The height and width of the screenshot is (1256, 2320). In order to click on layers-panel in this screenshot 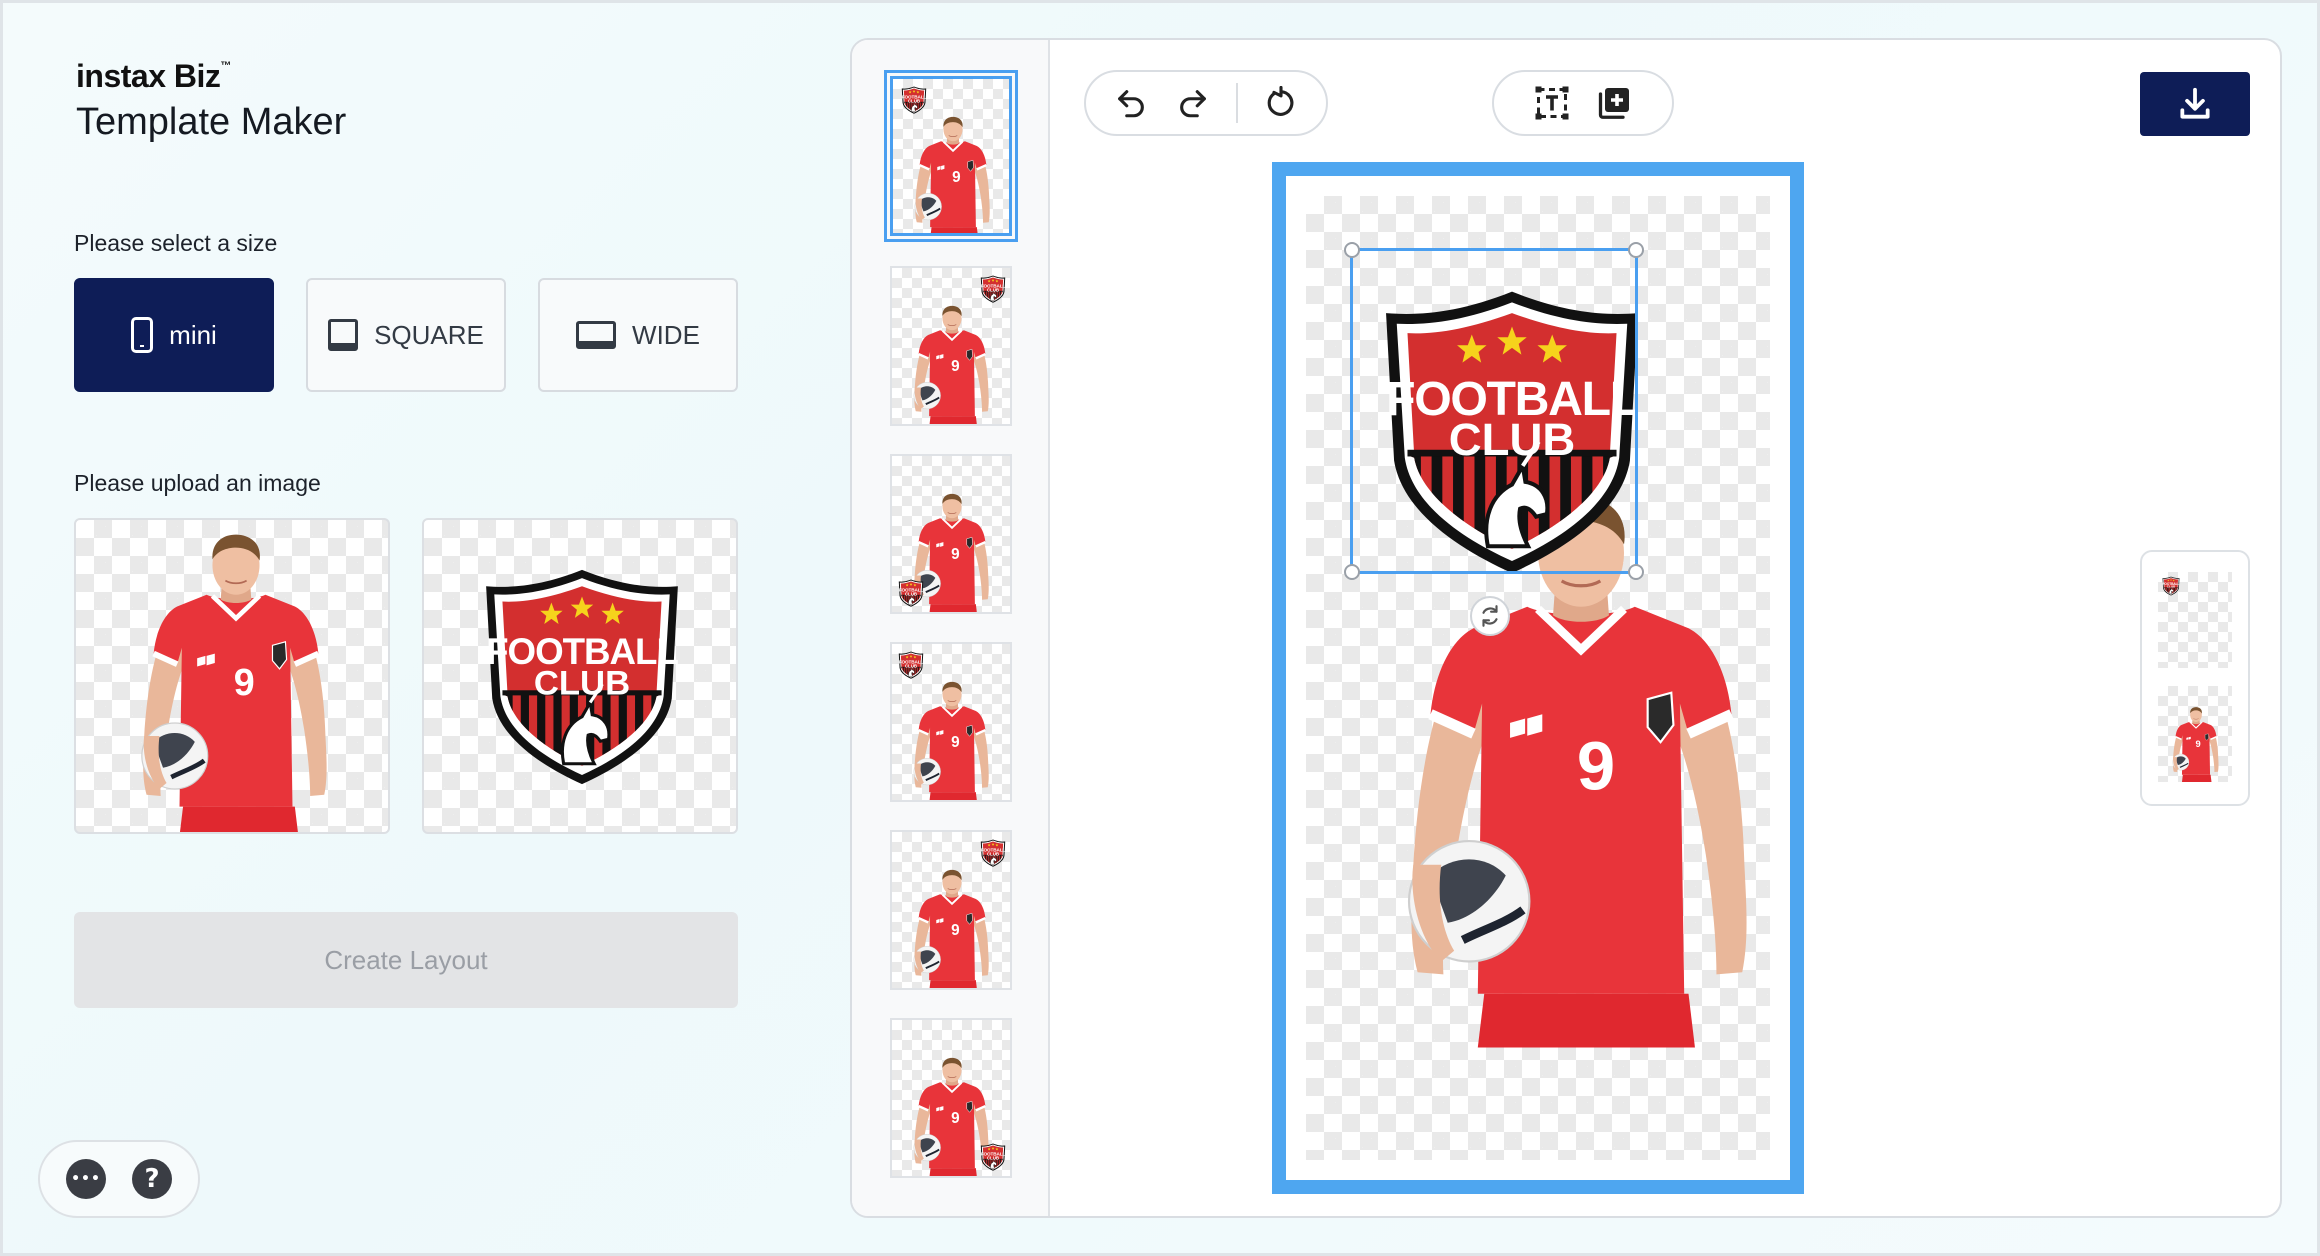, I will do `click(2195, 678)`.